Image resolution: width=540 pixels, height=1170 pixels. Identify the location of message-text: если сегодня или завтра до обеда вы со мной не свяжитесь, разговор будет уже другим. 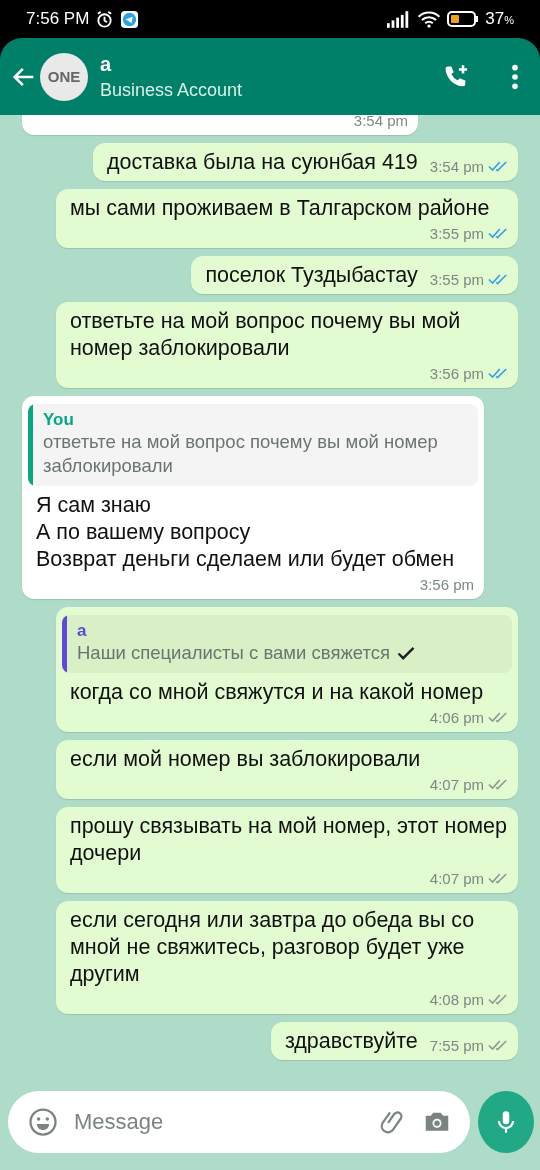
(273, 947).